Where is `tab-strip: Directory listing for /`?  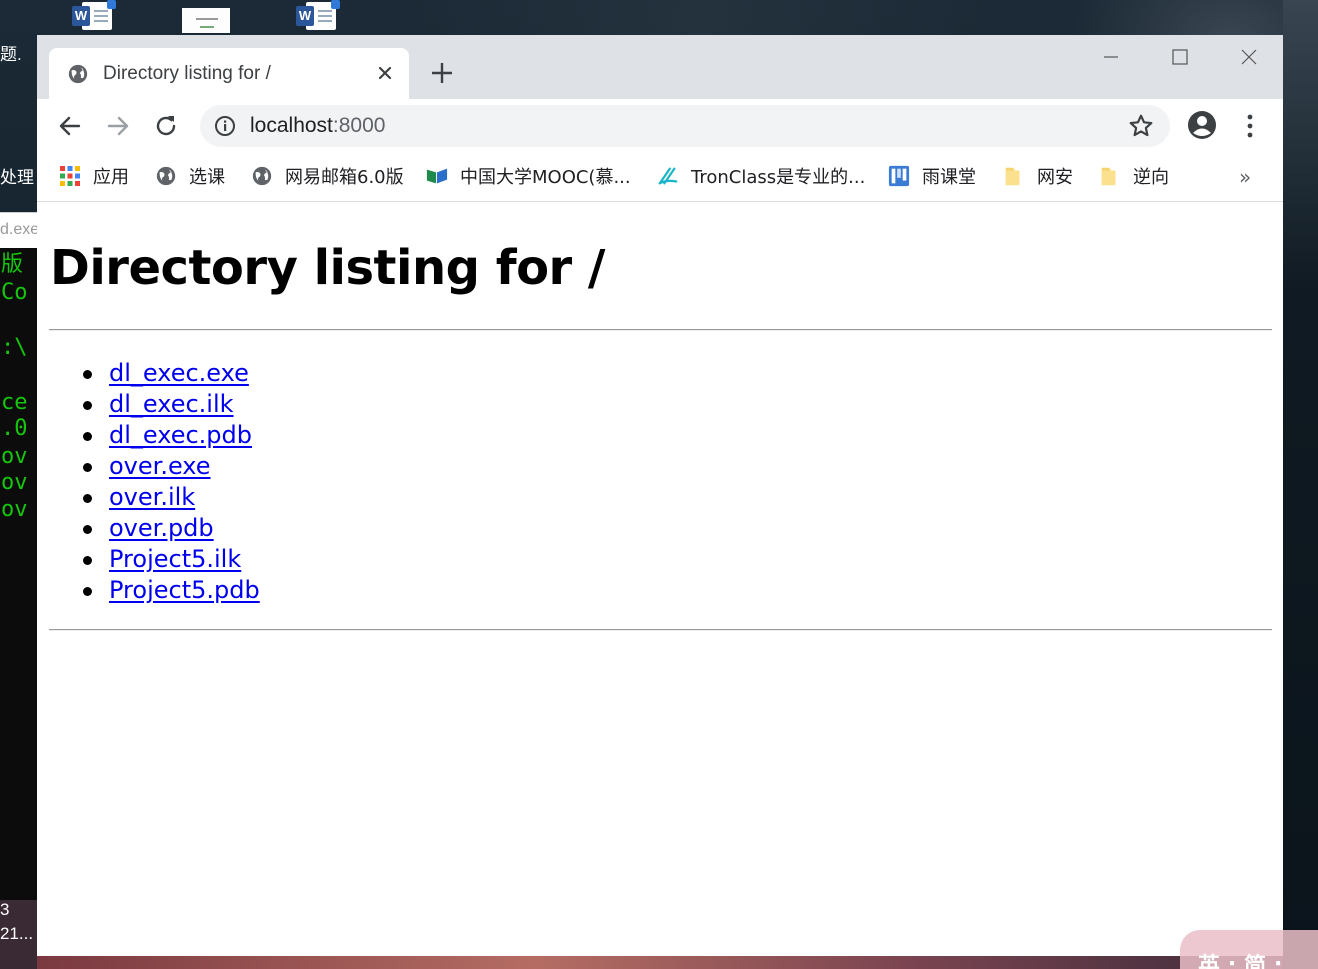 tab-strip: Directory listing for / is located at coordinates (660, 67).